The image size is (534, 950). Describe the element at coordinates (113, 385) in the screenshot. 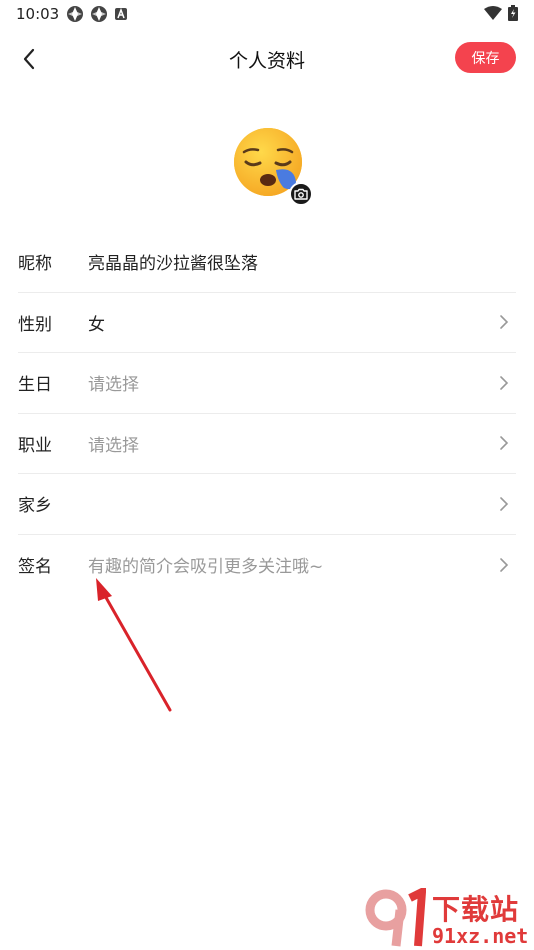

I see `birthday-value: 请选择` at that location.